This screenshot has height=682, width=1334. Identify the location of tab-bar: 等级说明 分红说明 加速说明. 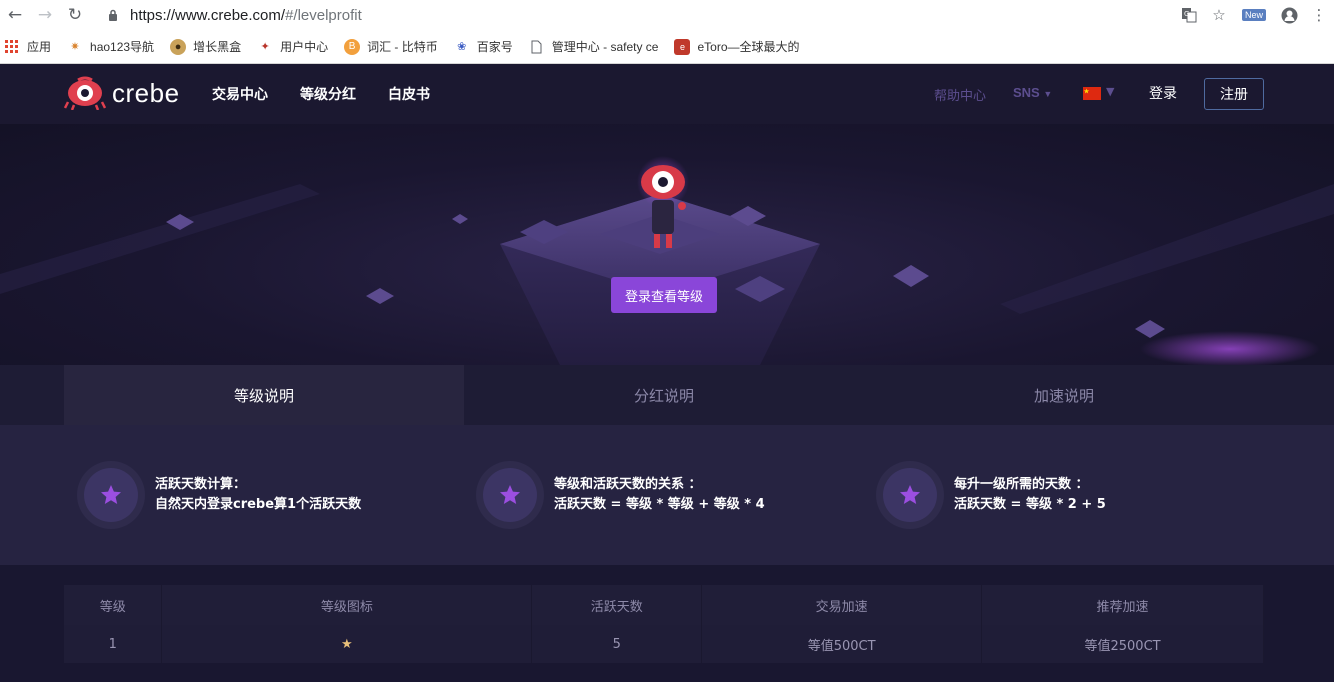
(667, 395).